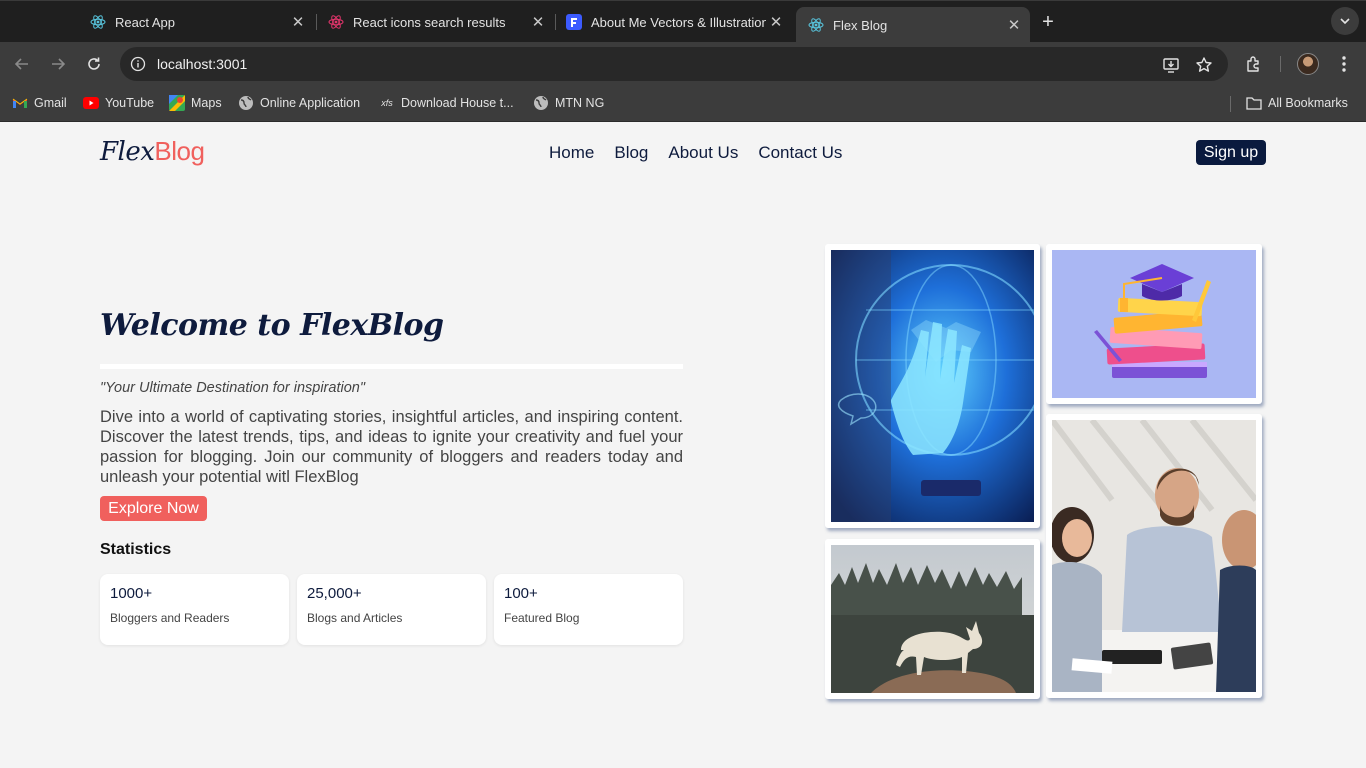  What do you see at coordinates (153, 508) in the screenshot?
I see `explore-now-button: Explore Now` at bounding box center [153, 508].